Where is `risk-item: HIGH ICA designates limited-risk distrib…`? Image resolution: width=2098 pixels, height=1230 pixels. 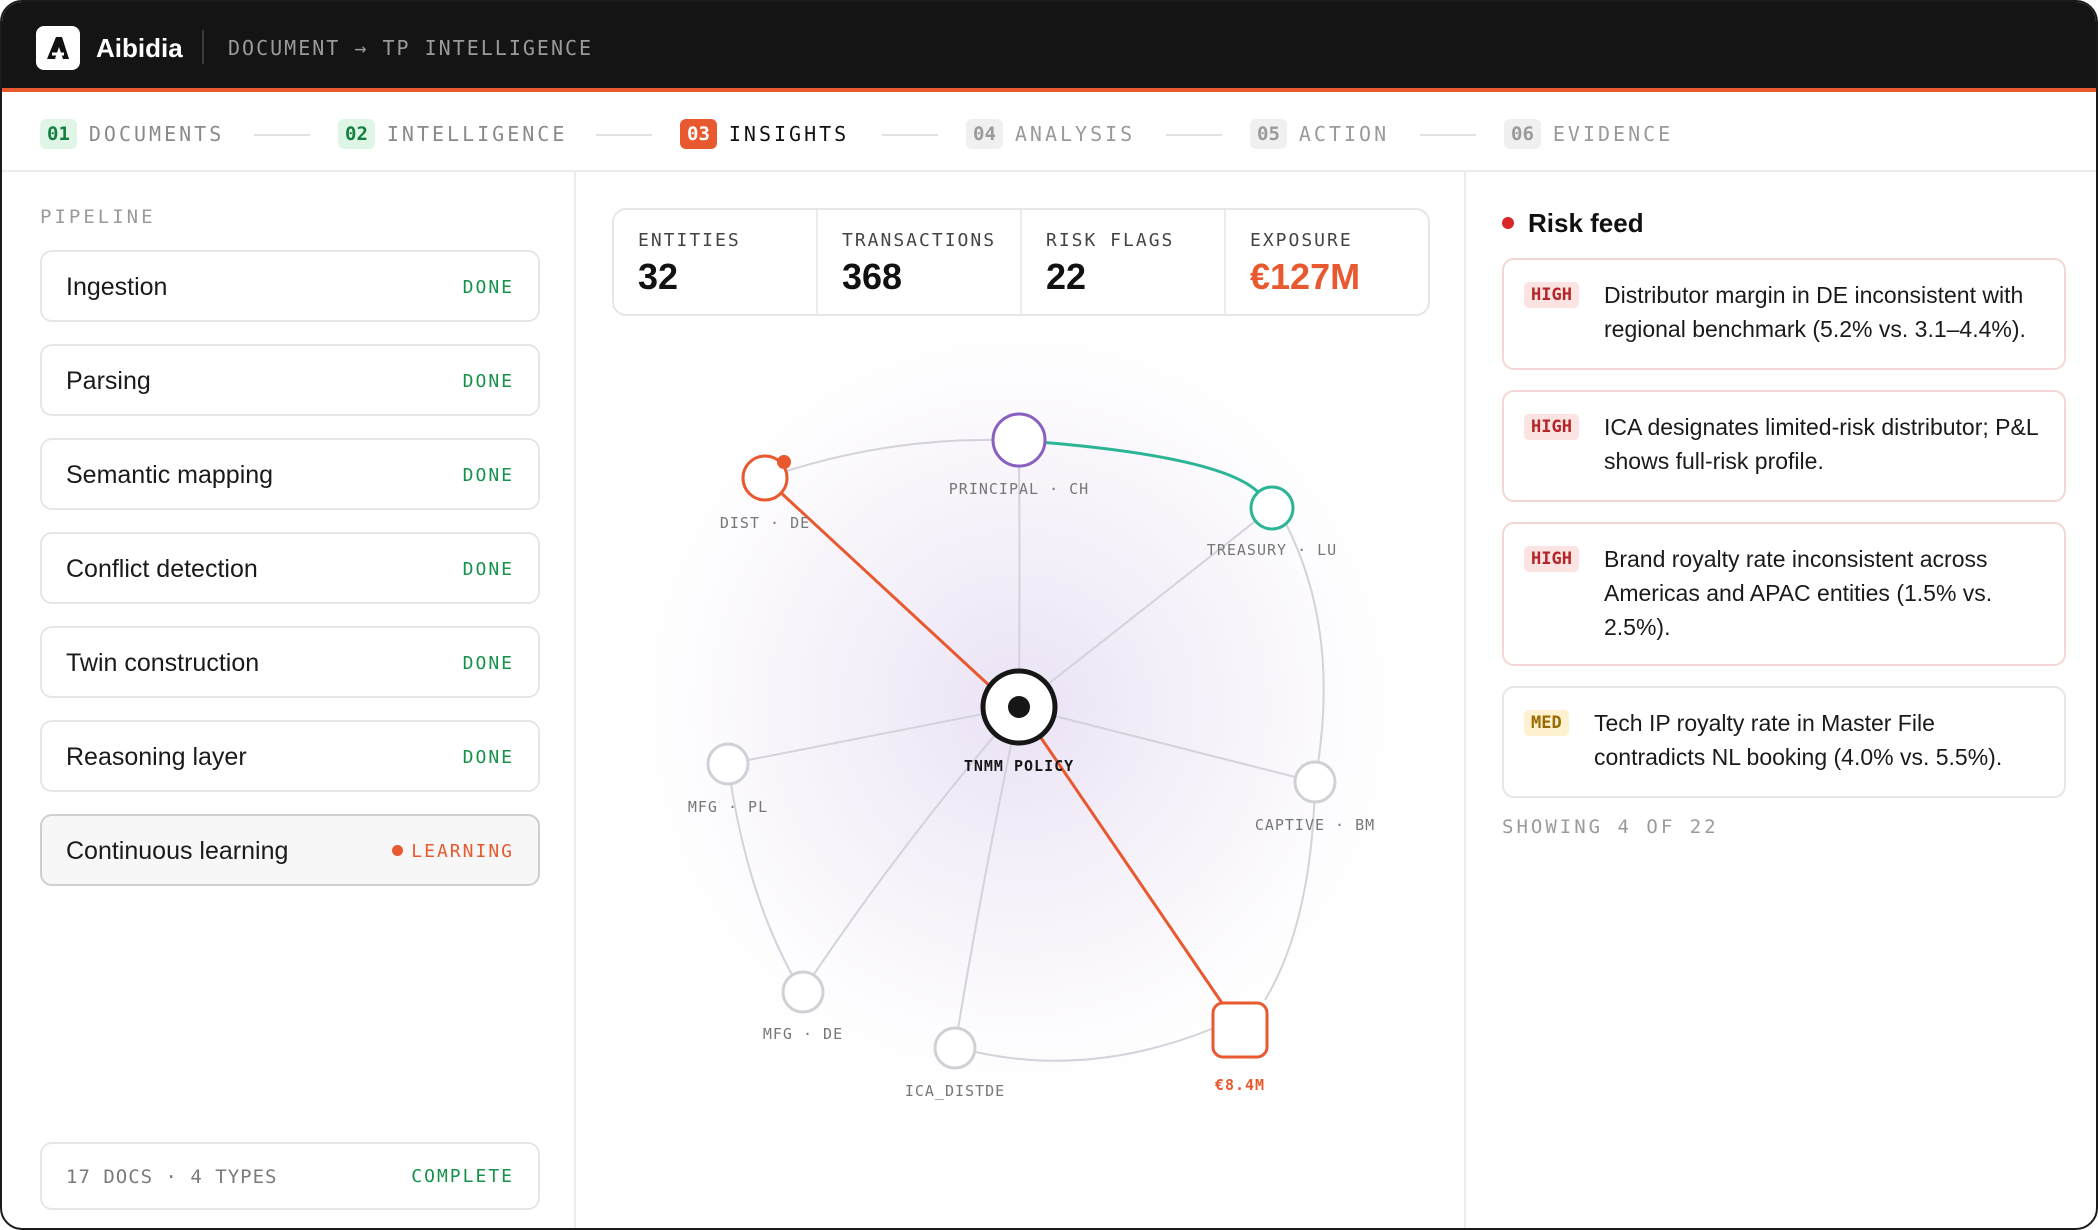
risk-item: HIGH ICA designates limited-risk distrib… is located at coordinates (1784, 446).